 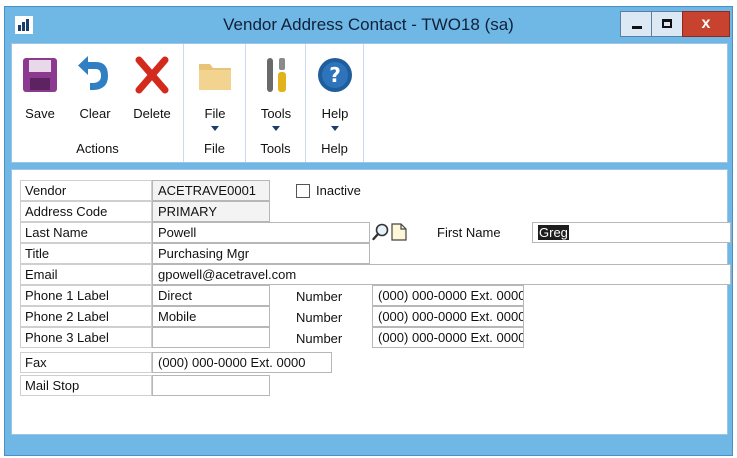 What do you see at coordinates (215, 128) in the screenshot?
I see `file-dropdown-arrow-icon` at bounding box center [215, 128].